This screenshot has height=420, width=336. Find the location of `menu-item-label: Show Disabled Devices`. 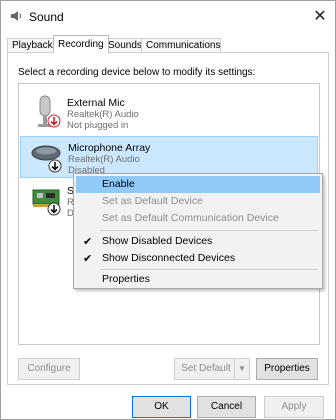

menu-item-label: Show Disabled Devices is located at coordinates (157, 241).